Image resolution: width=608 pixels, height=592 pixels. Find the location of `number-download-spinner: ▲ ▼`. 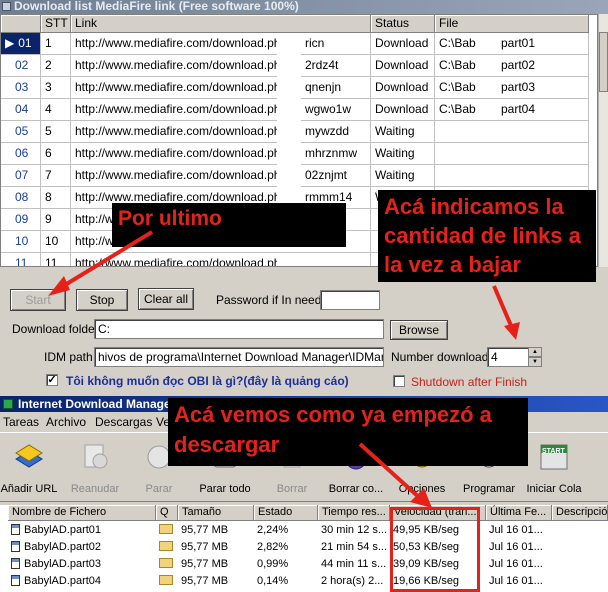

number-download-spinner: ▲ ▼ is located at coordinates (535, 357).